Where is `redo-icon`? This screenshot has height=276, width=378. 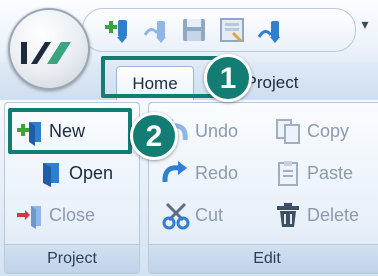
redo-icon is located at coordinates (176, 173).